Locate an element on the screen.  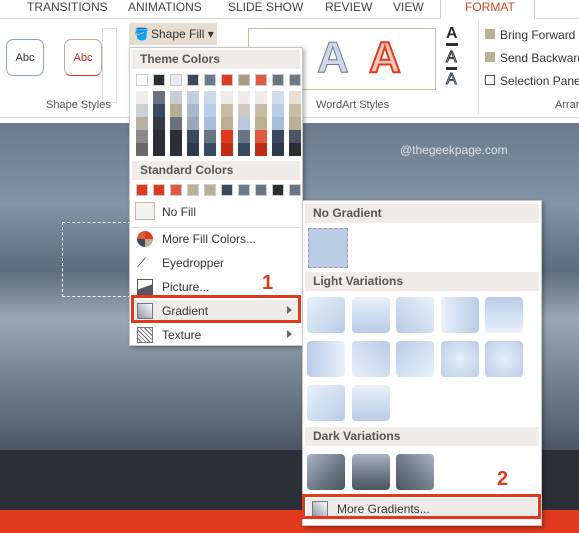
menu-item-texture: Texture is located at coordinates (216, 335).